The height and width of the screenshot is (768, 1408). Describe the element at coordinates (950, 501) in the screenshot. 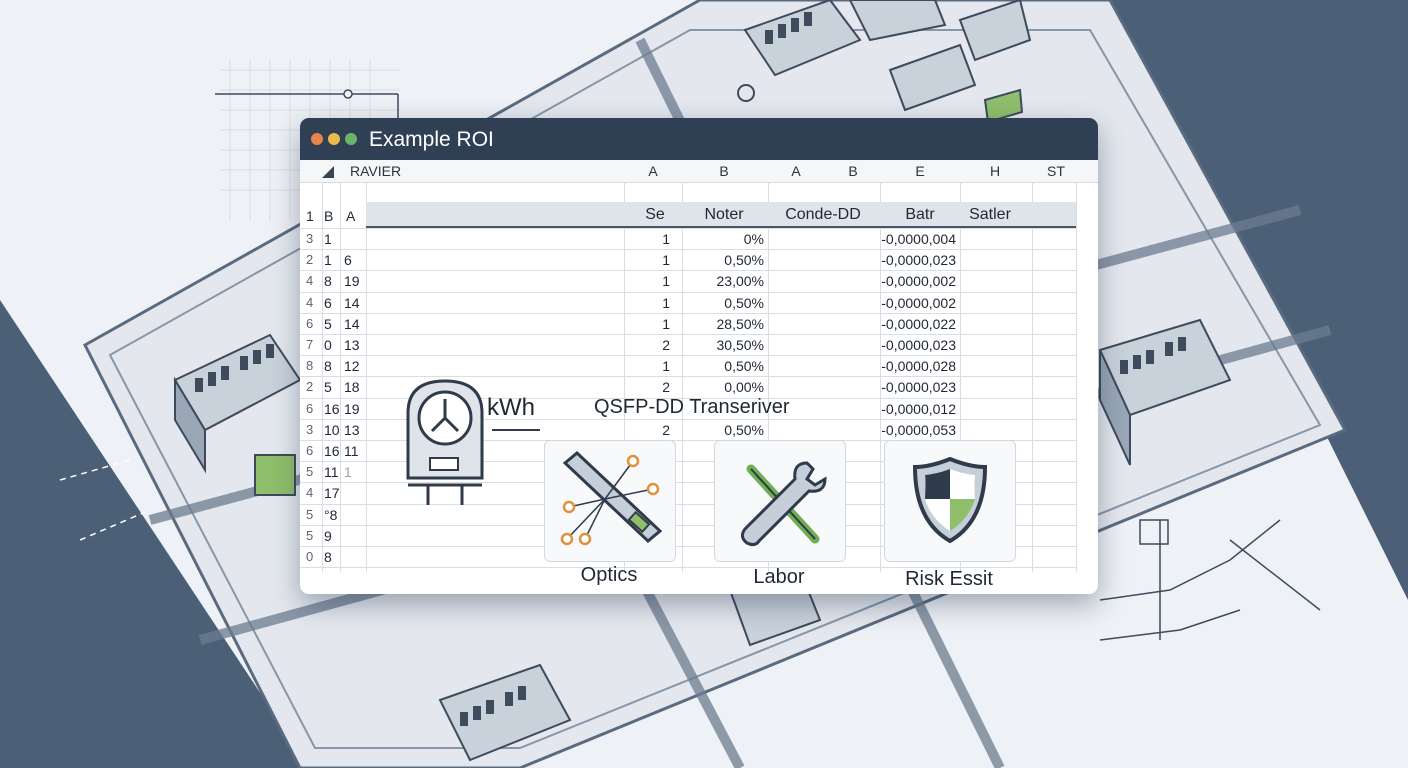

I see `risk-card` at that location.